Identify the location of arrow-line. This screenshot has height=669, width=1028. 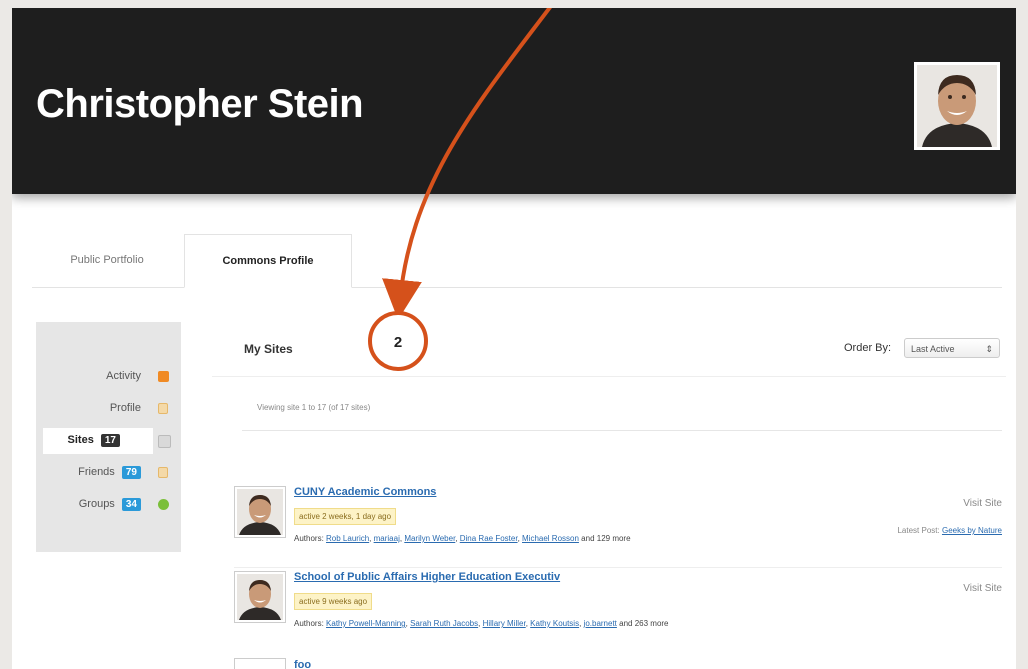
(467, 164).